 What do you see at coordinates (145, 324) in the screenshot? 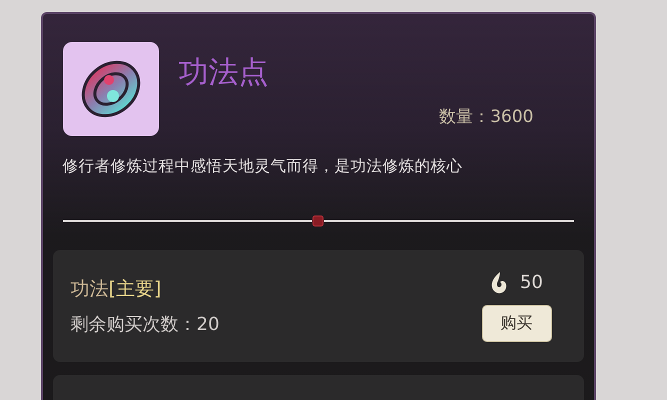
I see `remaining-purchases: 剩余购买次数：20` at bounding box center [145, 324].